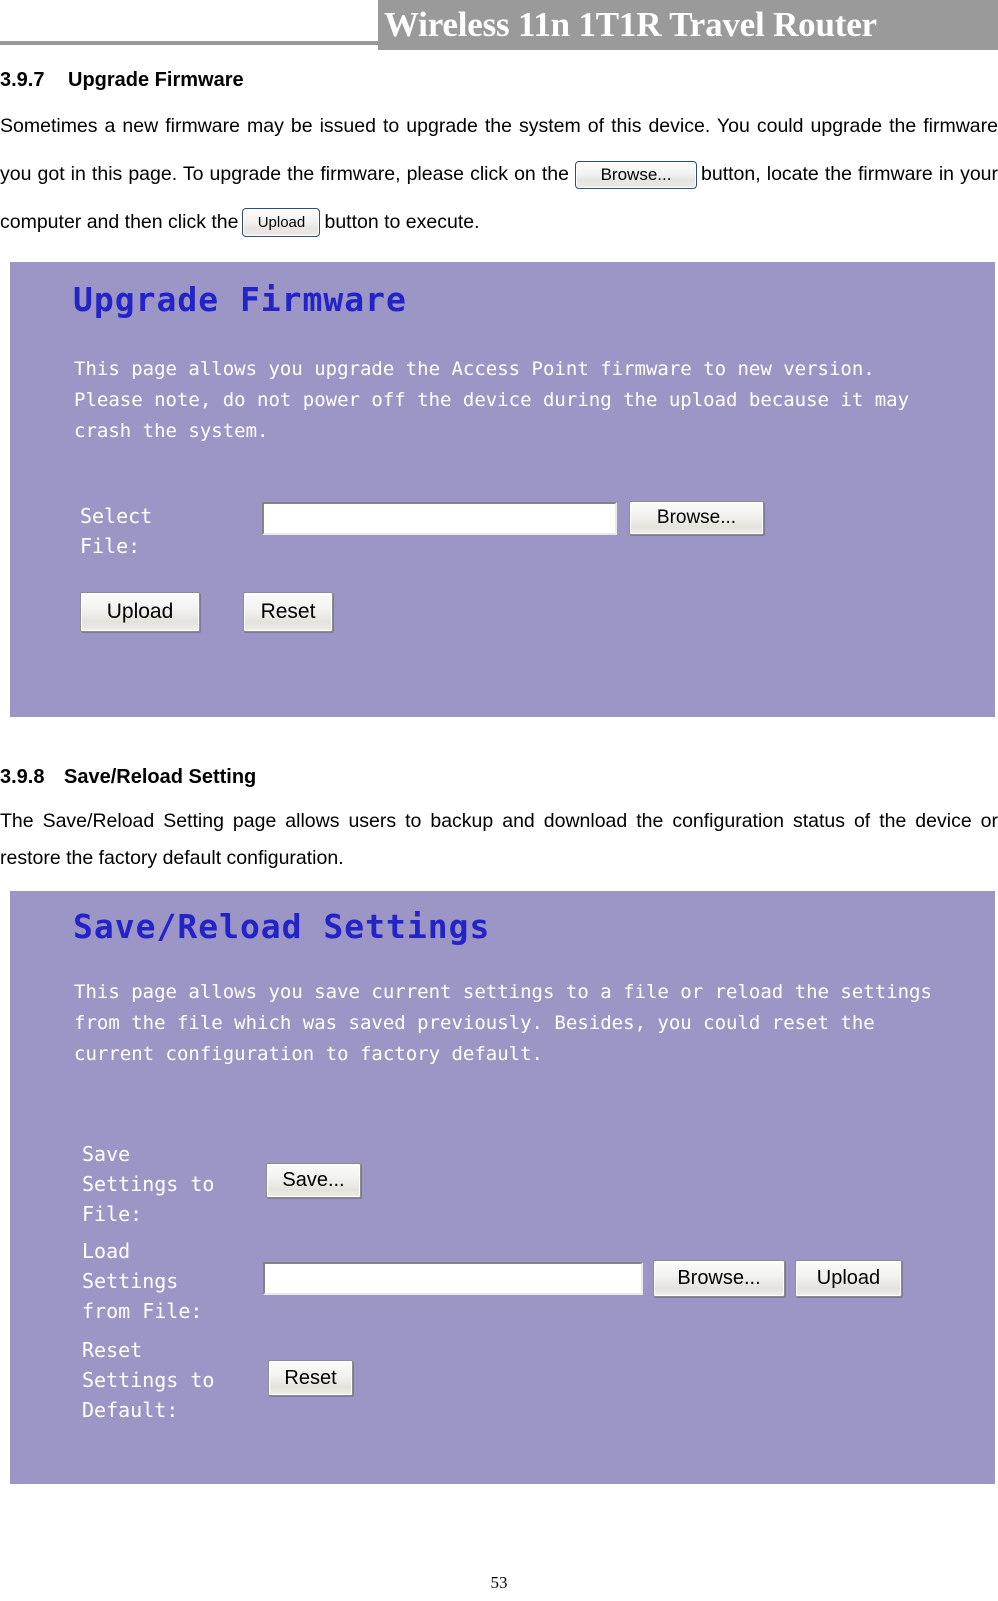 The image size is (998, 1601). I want to click on section-heading-3-9-8: 3.9.8 Save/Reload Setting, so click(499, 777).